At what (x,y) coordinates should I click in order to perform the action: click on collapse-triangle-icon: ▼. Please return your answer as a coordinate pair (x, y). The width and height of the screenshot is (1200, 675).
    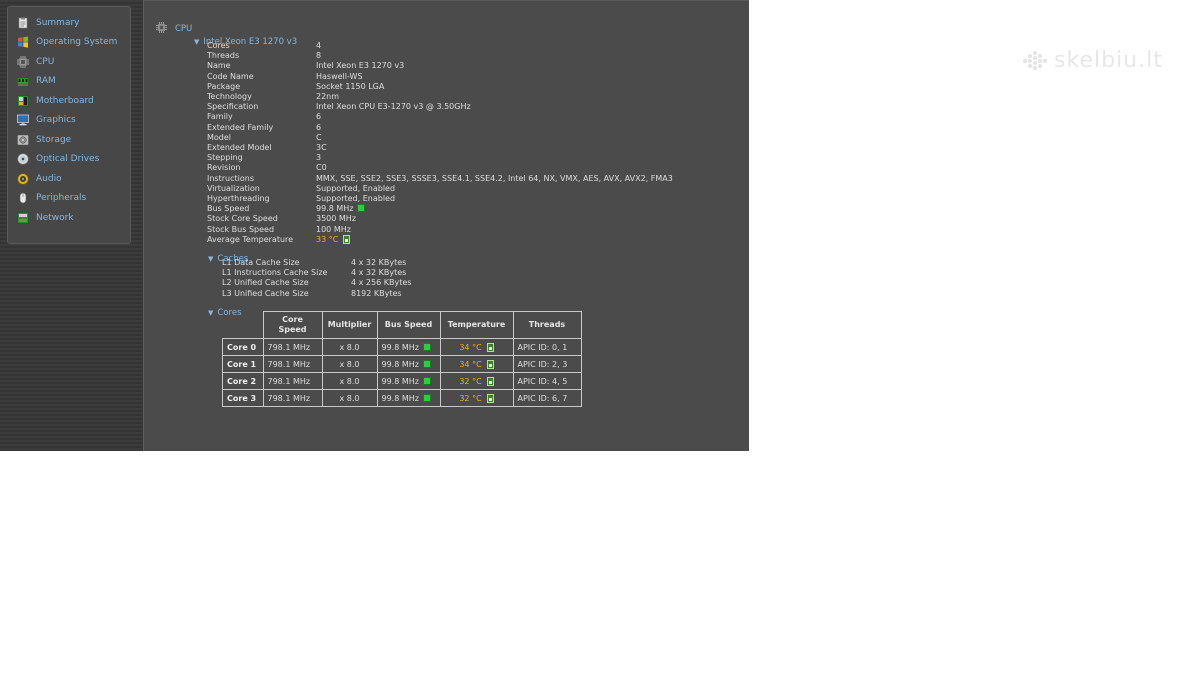
    Looking at the image, I should click on (211, 313).